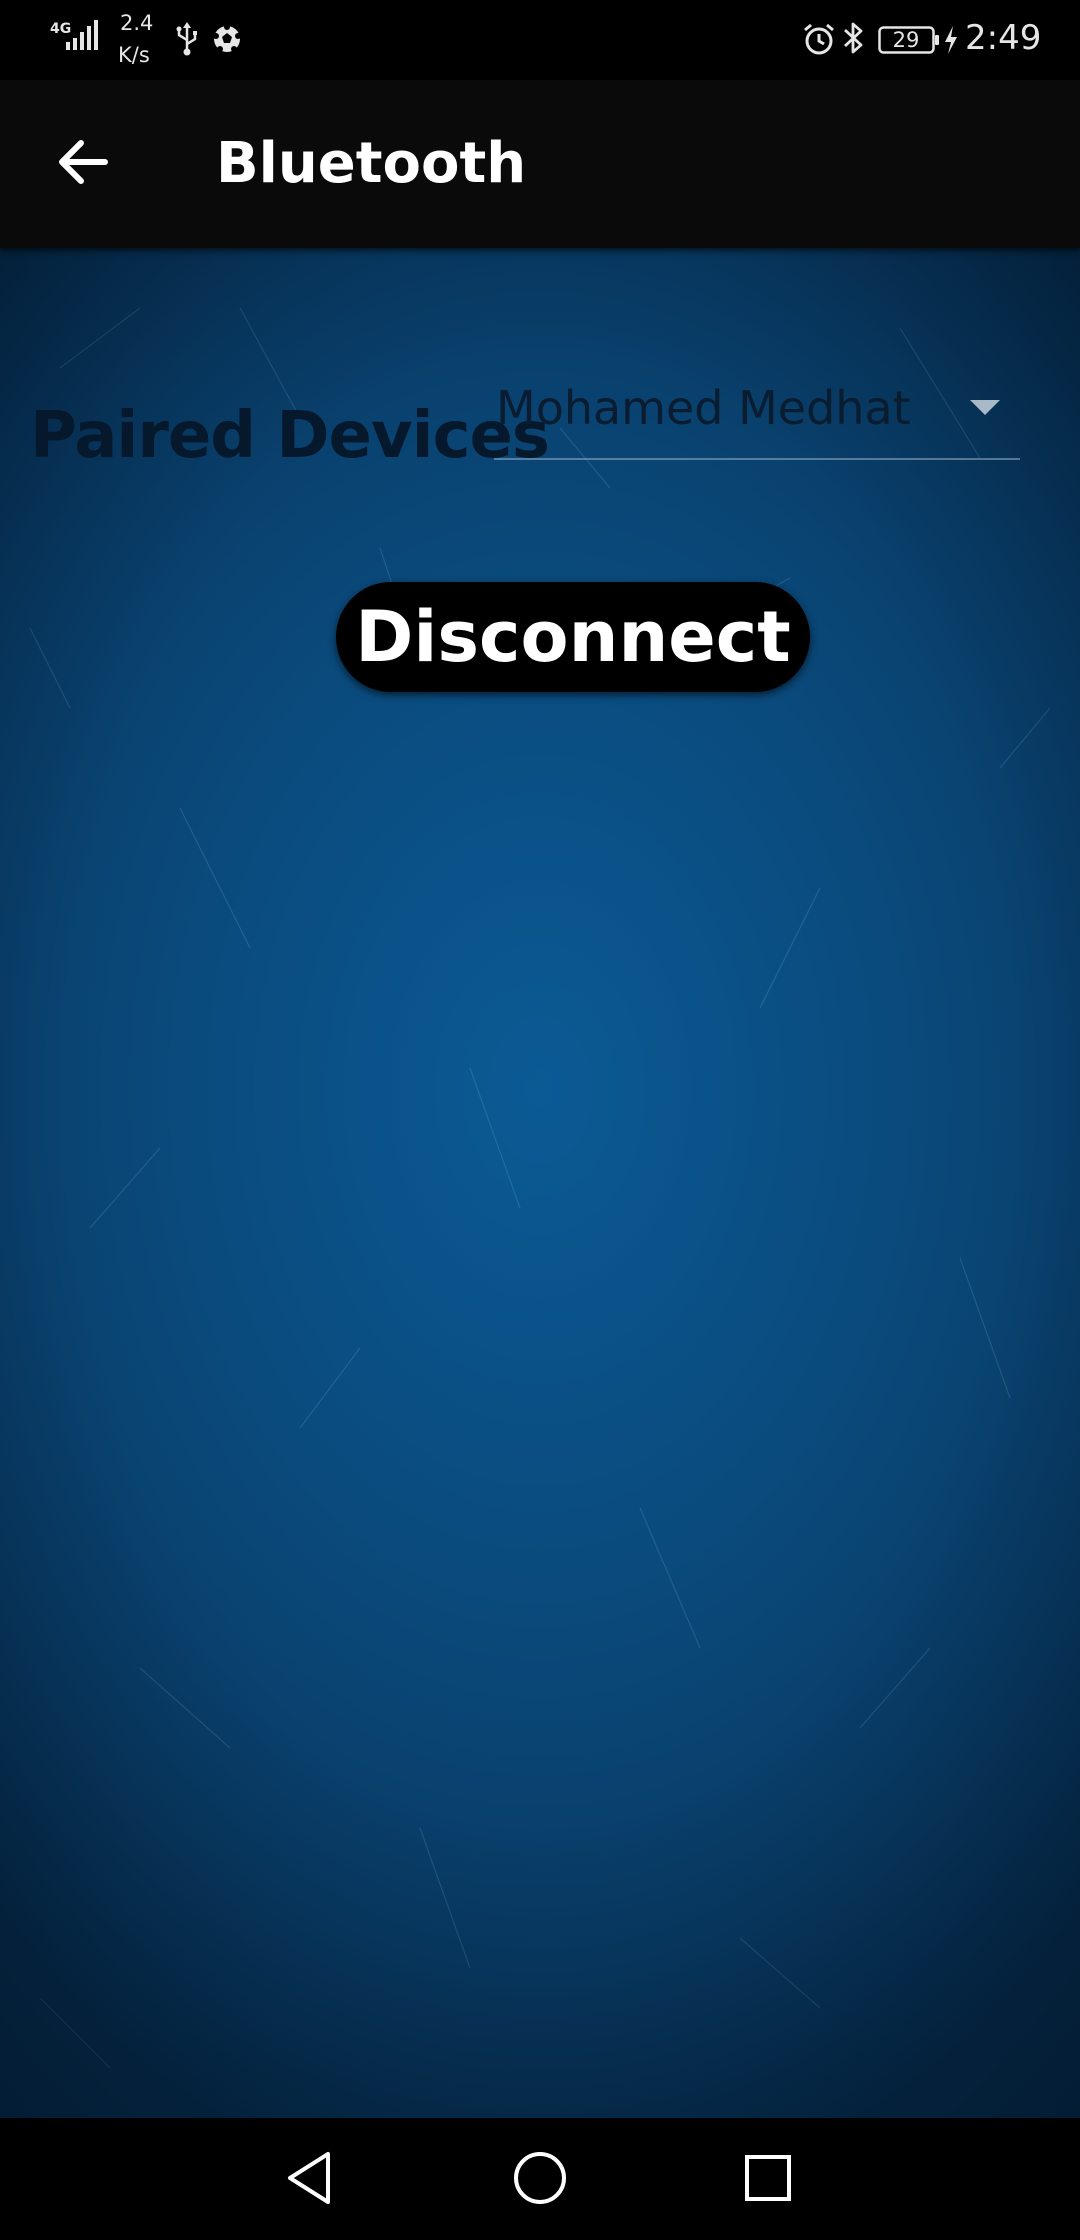 The width and height of the screenshot is (1080, 2240). What do you see at coordinates (540, 164) in the screenshot?
I see `app-bar: Bluetooth` at bounding box center [540, 164].